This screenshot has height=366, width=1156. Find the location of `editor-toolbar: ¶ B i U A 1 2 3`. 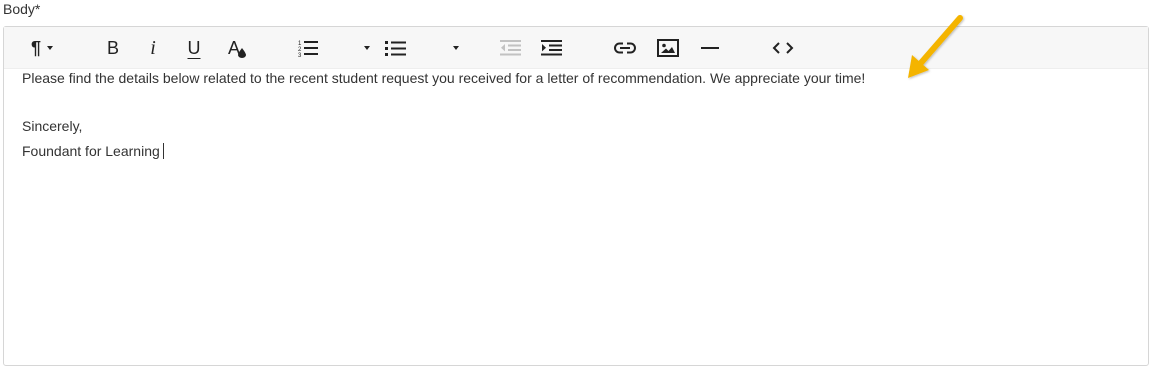

editor-toolbar: ¶ B i U A 1 2 3 is located at coordinates (576, 48).